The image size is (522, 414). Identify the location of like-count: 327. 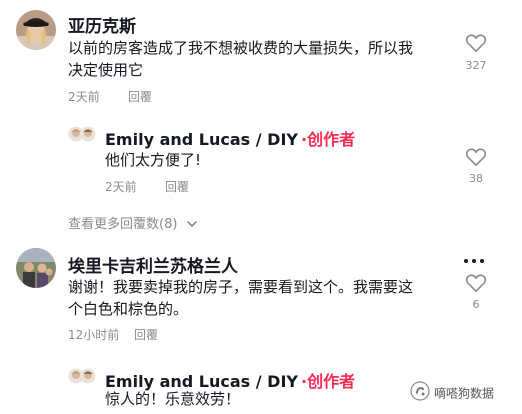
(476, 65).